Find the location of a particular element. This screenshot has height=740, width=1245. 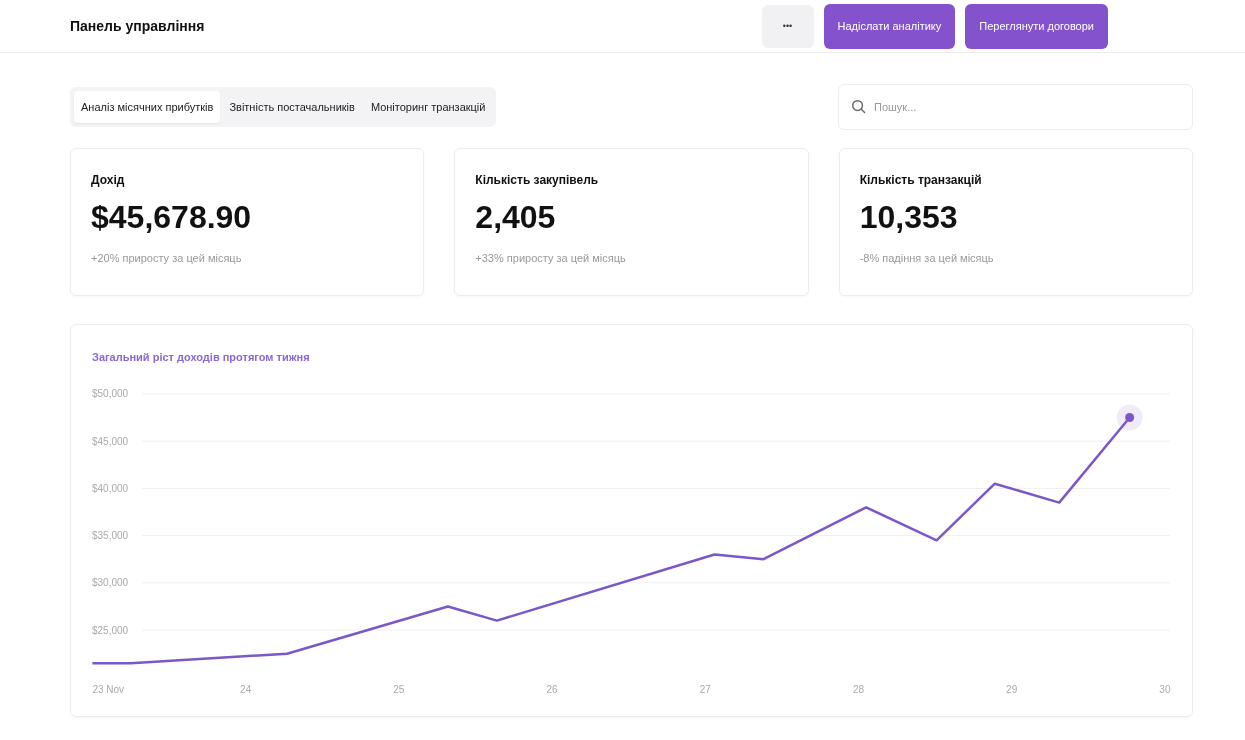

y-axis-label: $50,000 is located at coordinates (110, 394).